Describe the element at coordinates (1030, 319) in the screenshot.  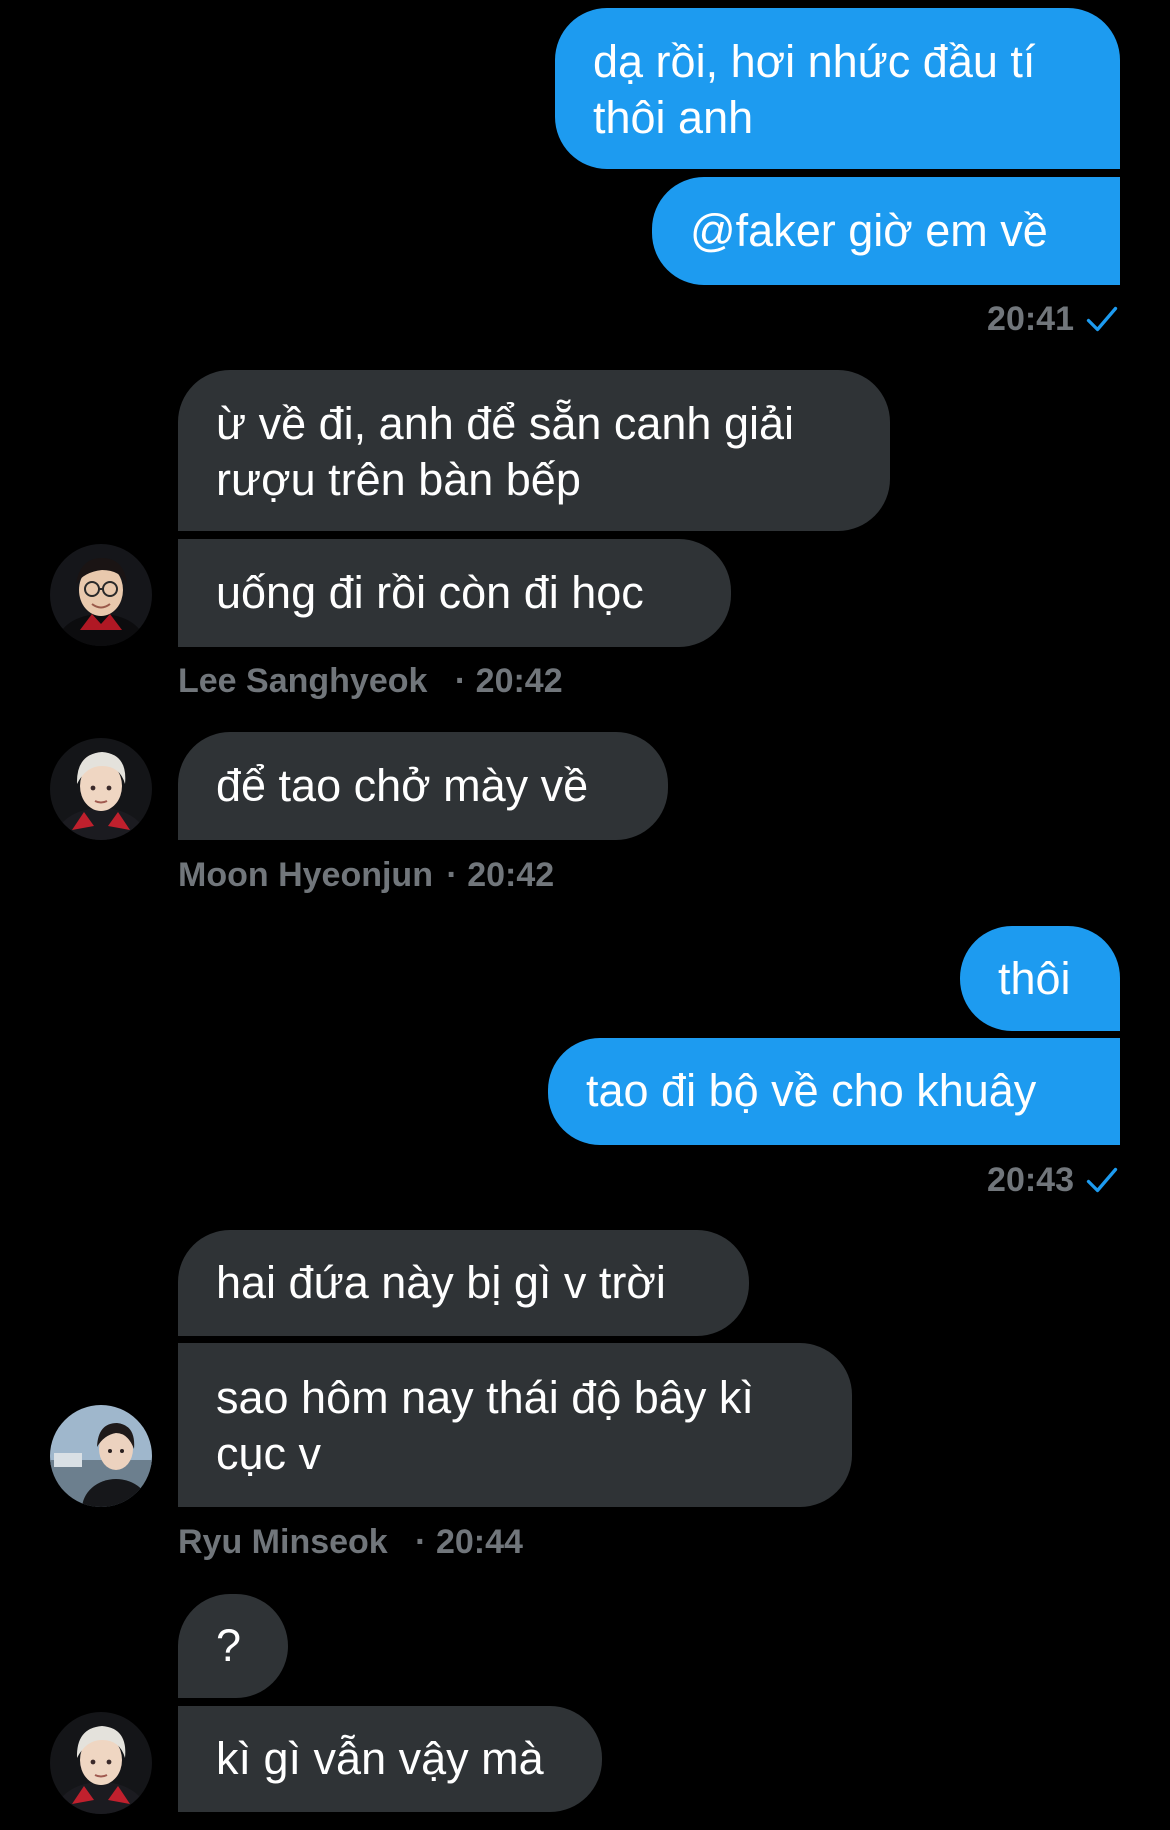
I see `timestamp-text: 20:41` at that location.